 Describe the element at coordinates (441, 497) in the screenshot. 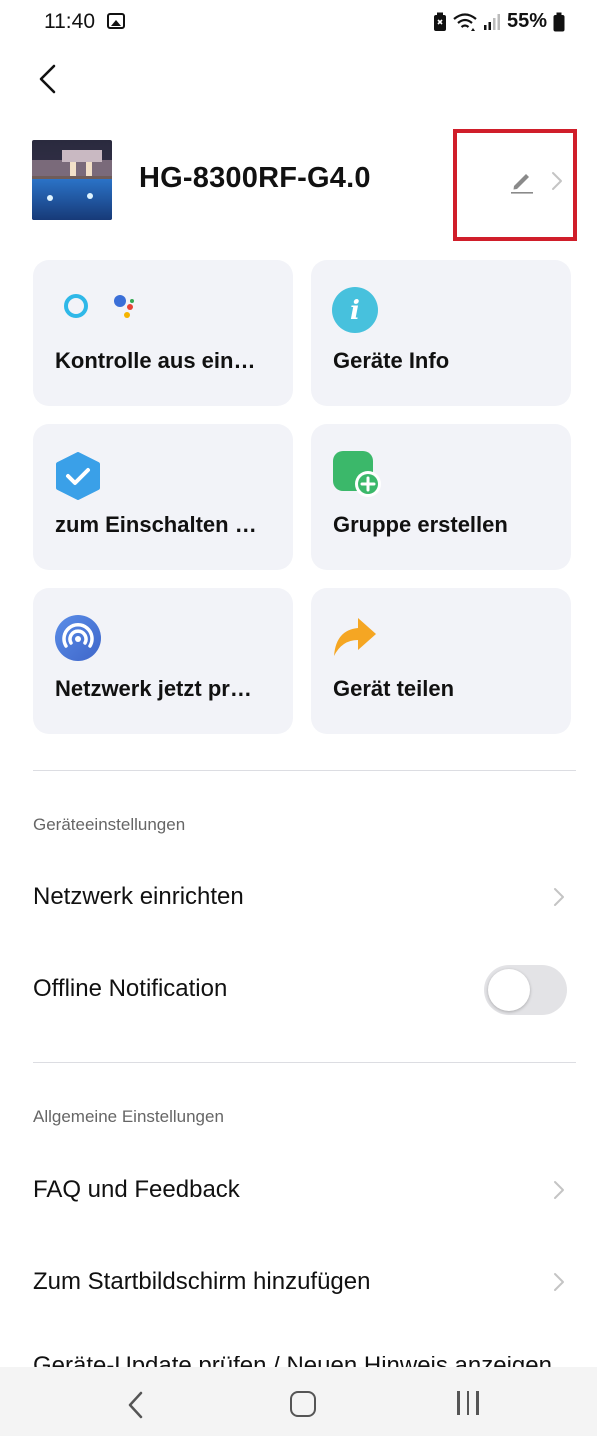

I see `tile-create-group: Gruppe erstellen` at that location.